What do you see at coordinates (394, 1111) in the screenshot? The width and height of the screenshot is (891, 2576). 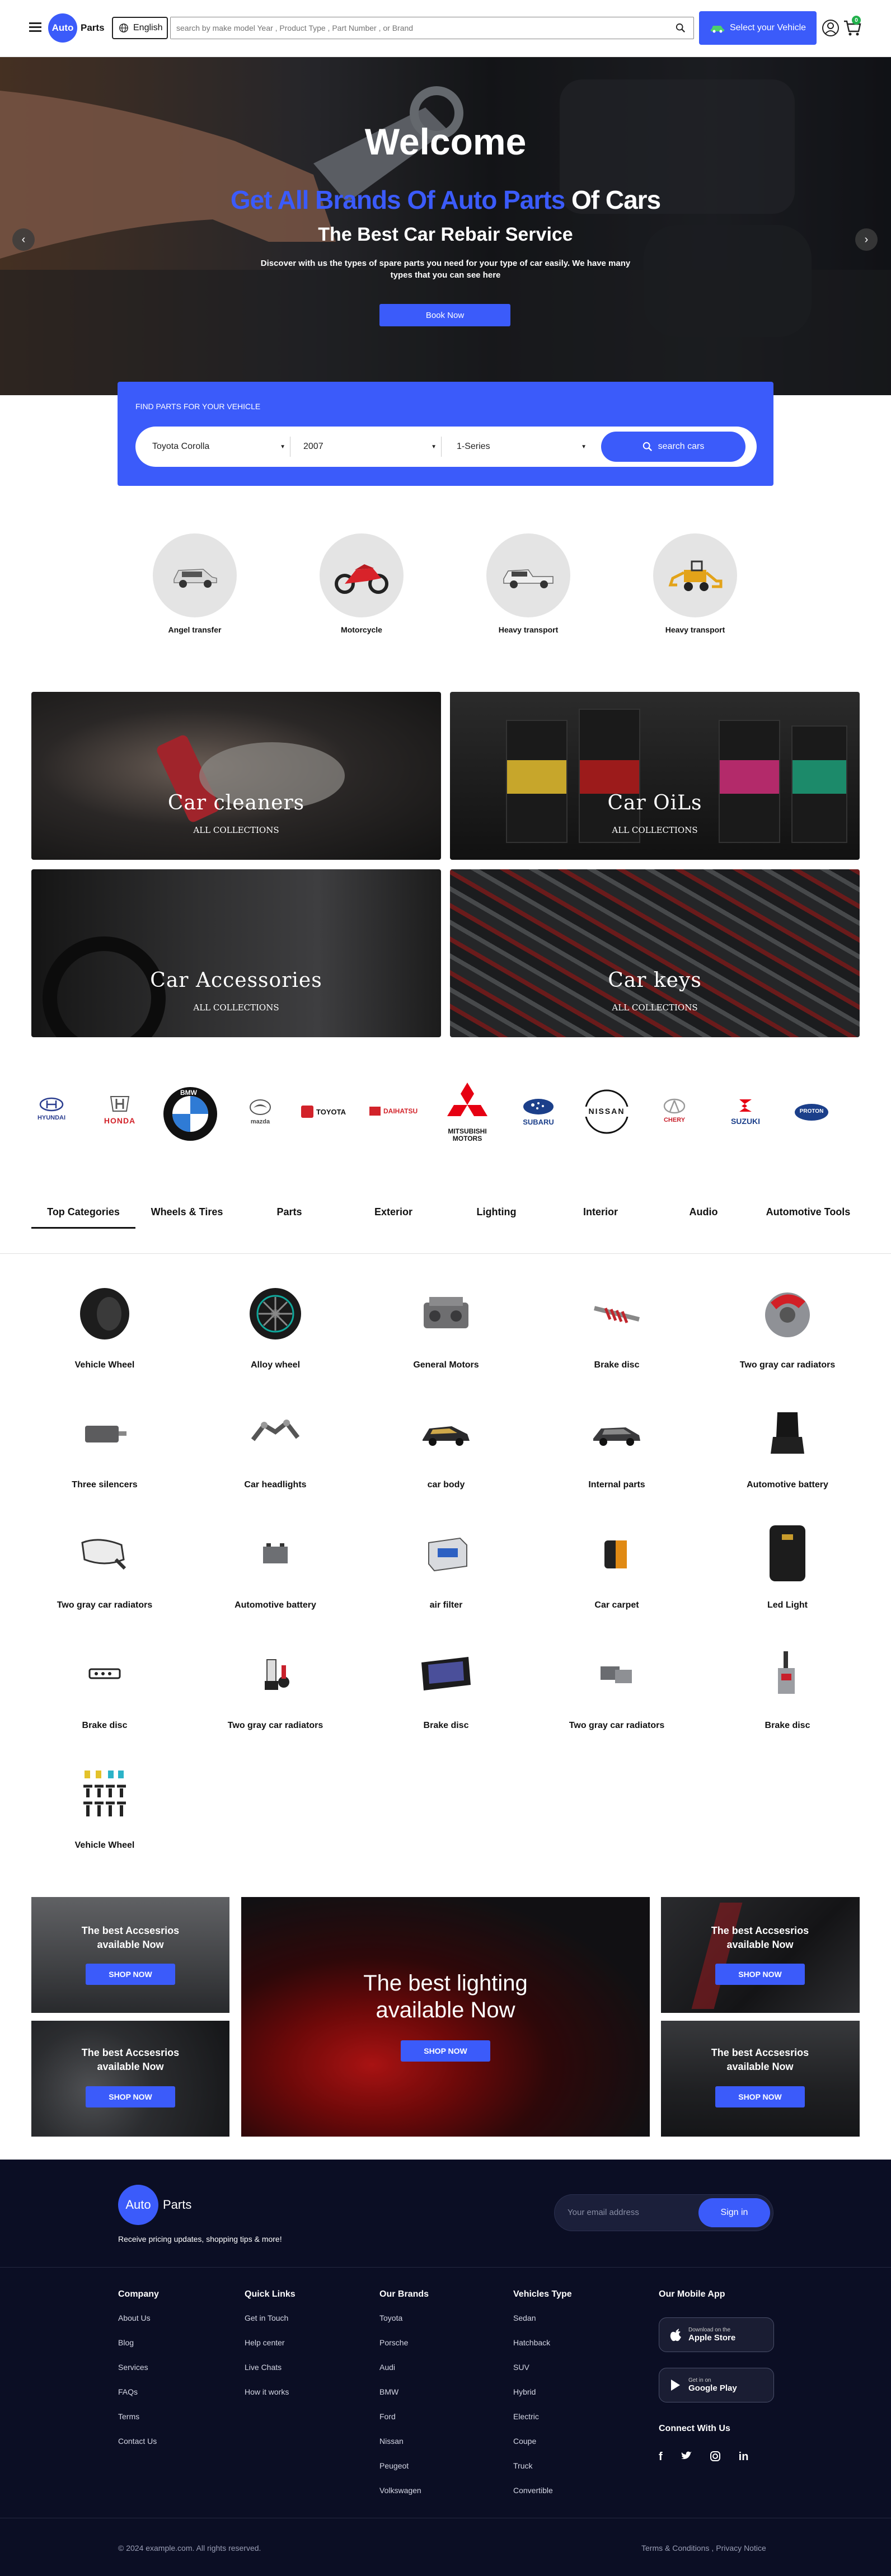 I see `brand-logo-daihatsu: DAIHATSU` at bounding box center [394, 1111].